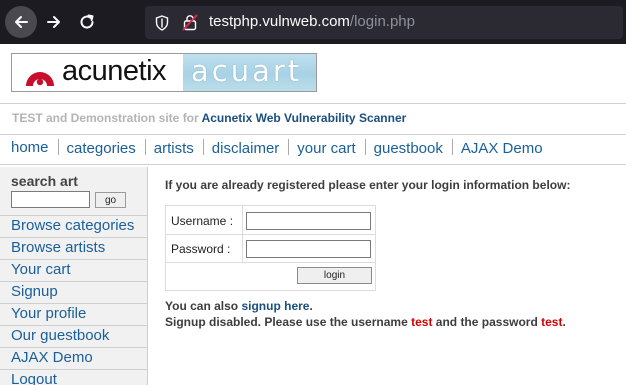 This screenshot has width=626, height=385. What do you see at coordinates (326, 148) in the screenshot?
I see `menu-your-cart: your cart` at bounding box center [326, 148].